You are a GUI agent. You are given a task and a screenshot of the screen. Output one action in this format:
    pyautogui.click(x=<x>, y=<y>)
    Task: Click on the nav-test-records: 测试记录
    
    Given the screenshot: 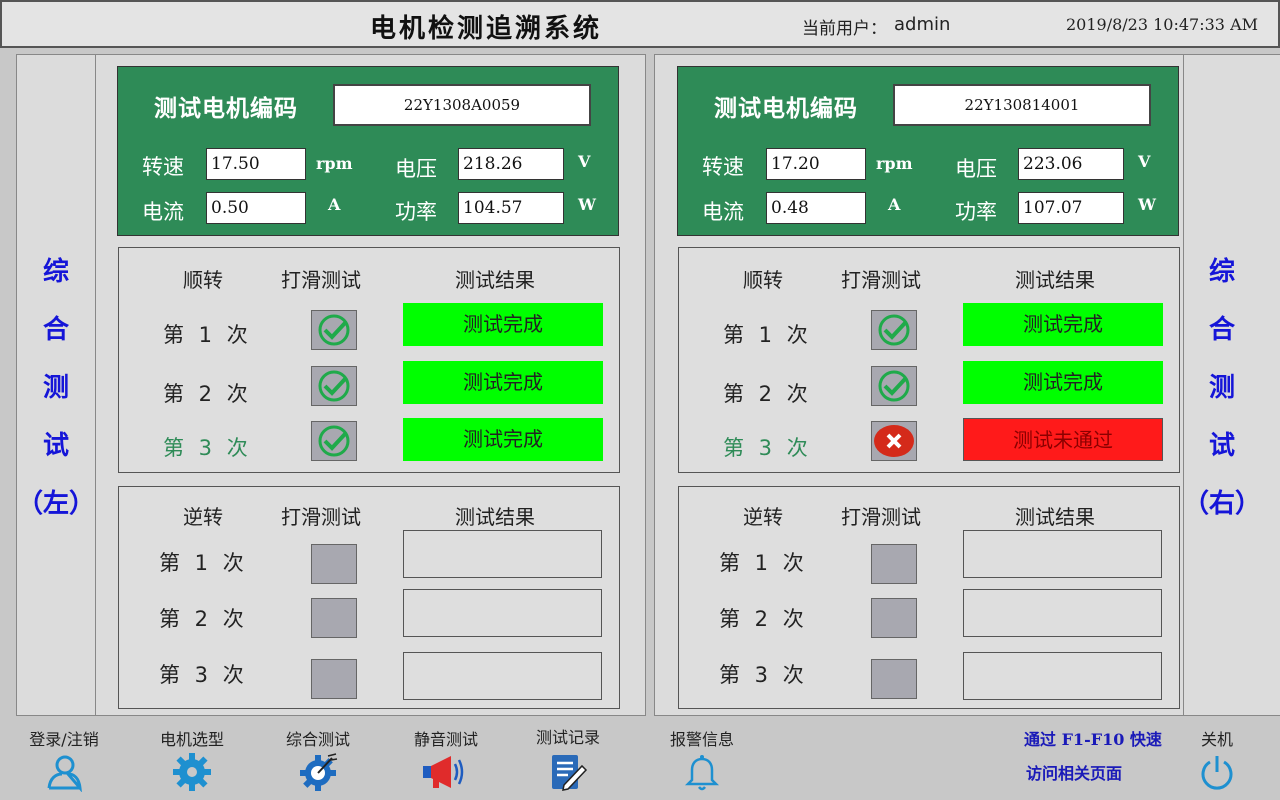 What is the action you would take?
    pyautogui.click(x=568, y=760)
    